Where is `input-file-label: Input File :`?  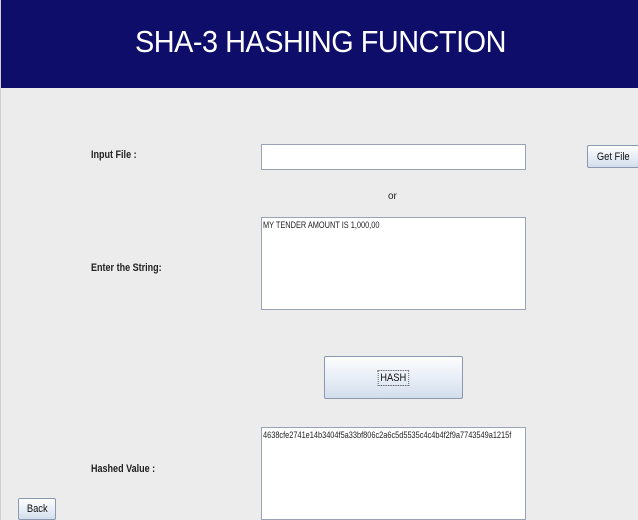
input-file-label: Input File : is located at coordinates (114, 155).